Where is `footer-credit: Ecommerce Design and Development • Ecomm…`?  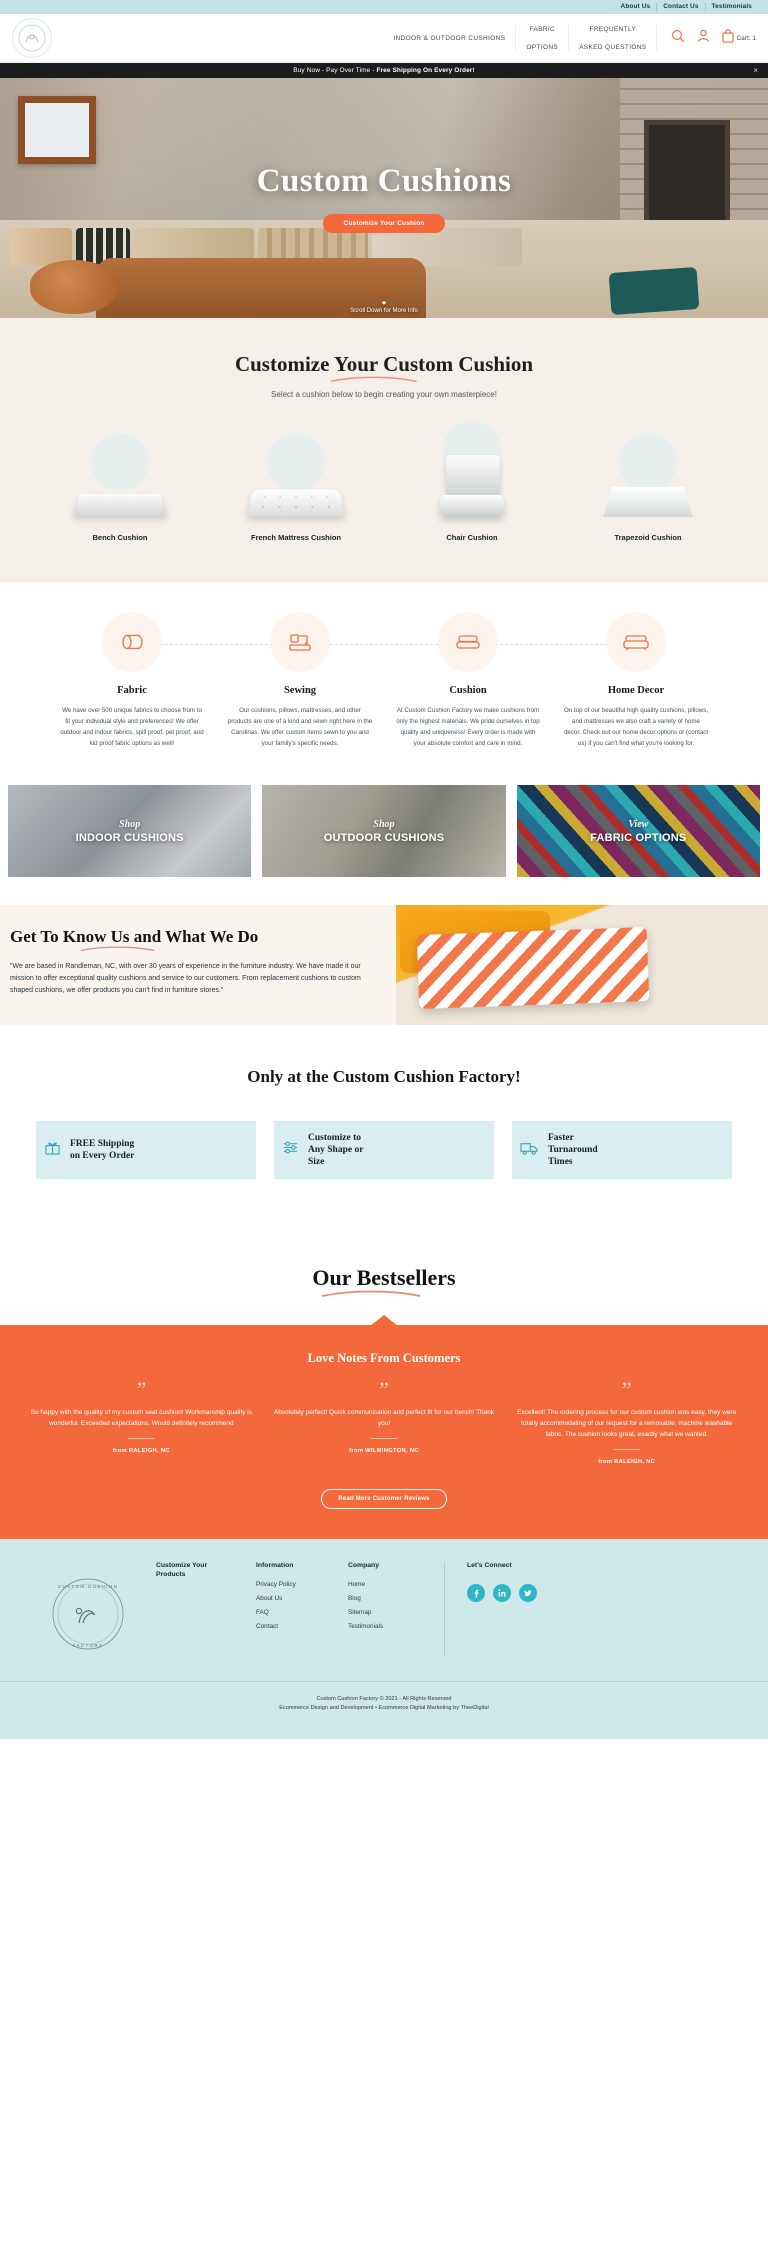
footer-credit: Ecommerce Design and Development • Ecomm… is located at coordinates (384, 1708).